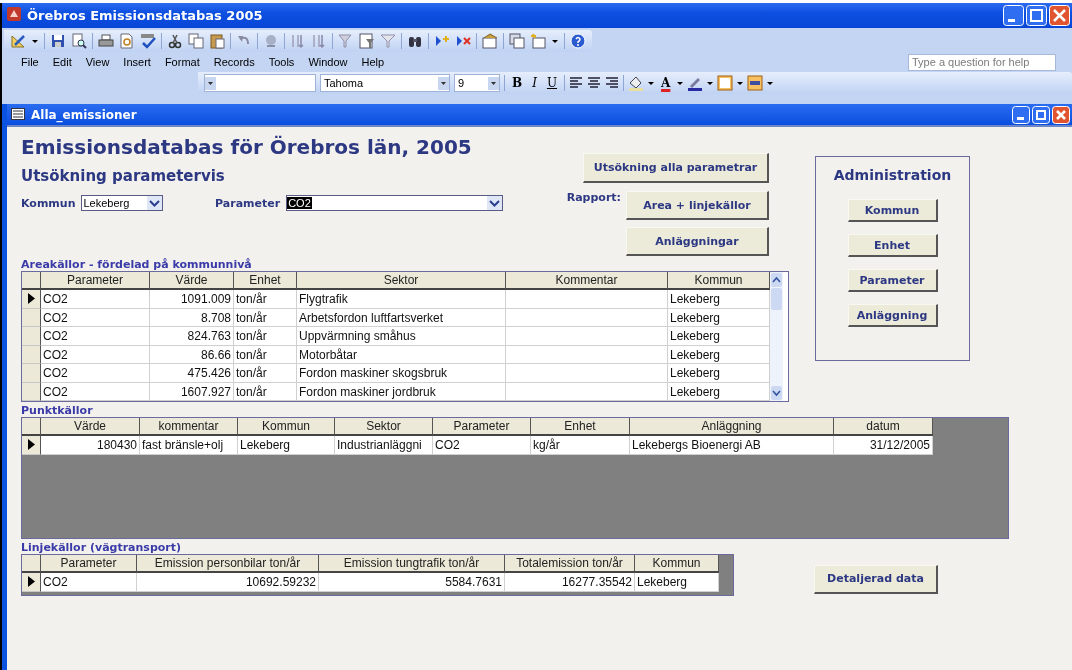 This screenshot has height=670, width=1072. I want to click on app-icon, so click(14, 13).